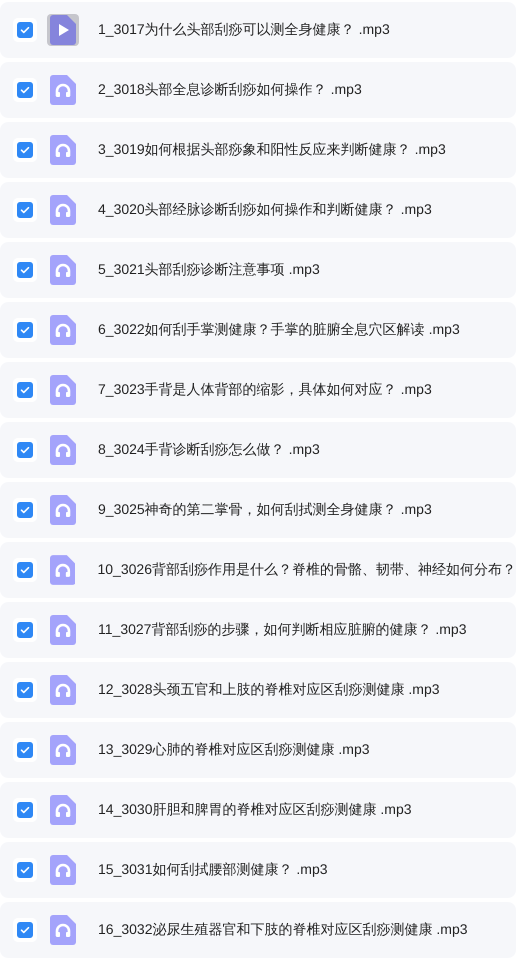 The height and width of the screenshot is (959, 516). Describe the element at coordinates (306, 570) in the screenshot. I see `file-name: 10_3026背部刮痧作用是什么？脊椎的骨骼、韧带、神经如何分布？` at that location.